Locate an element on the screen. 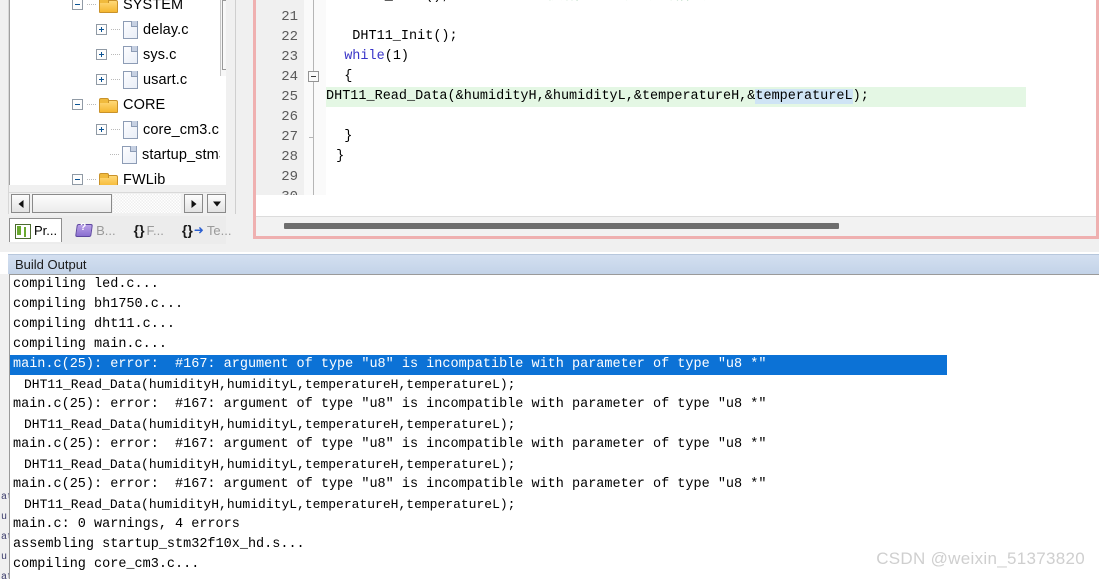  code-token: } is located at coordinates (336, 156).